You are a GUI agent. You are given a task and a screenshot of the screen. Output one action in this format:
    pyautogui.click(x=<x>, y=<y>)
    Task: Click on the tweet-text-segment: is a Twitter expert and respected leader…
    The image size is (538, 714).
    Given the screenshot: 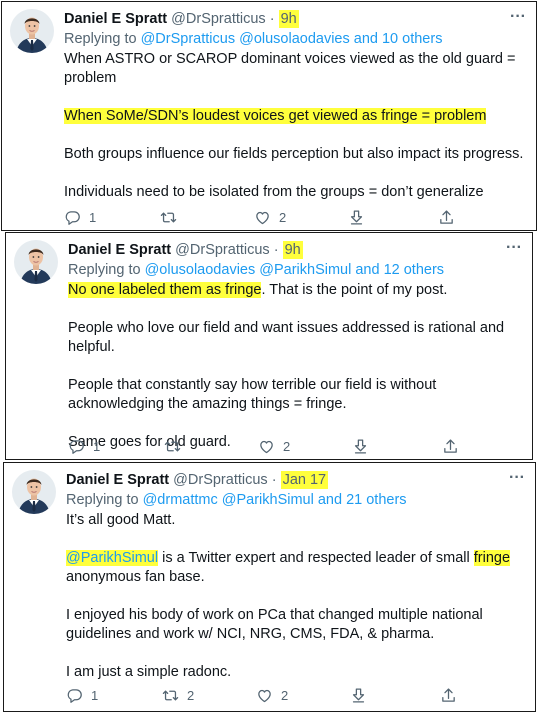 What is the action you would take?
    pyautogui.click(x=316, y=558)
    